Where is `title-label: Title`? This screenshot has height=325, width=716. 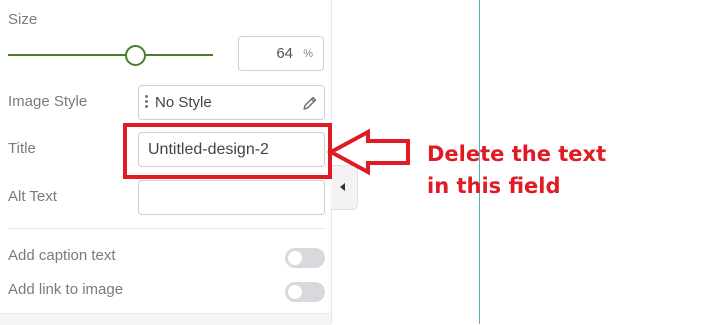 title-label: Title is located at coordinates (22, 148).